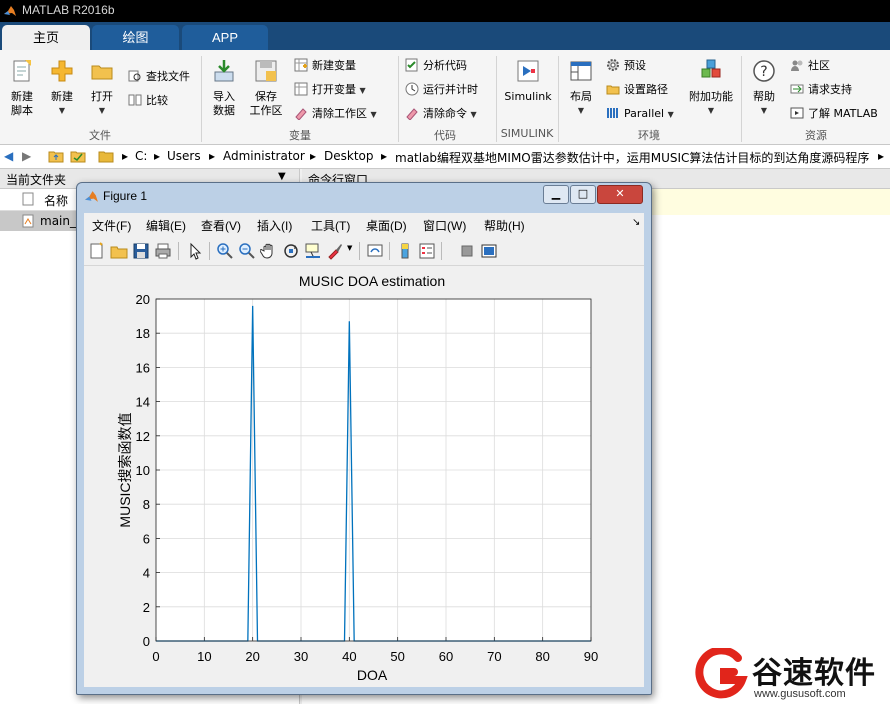 The height and width of the screenshot is (704, 890). I want to click on breadcrumb-drive: C:, so click(141, 156).